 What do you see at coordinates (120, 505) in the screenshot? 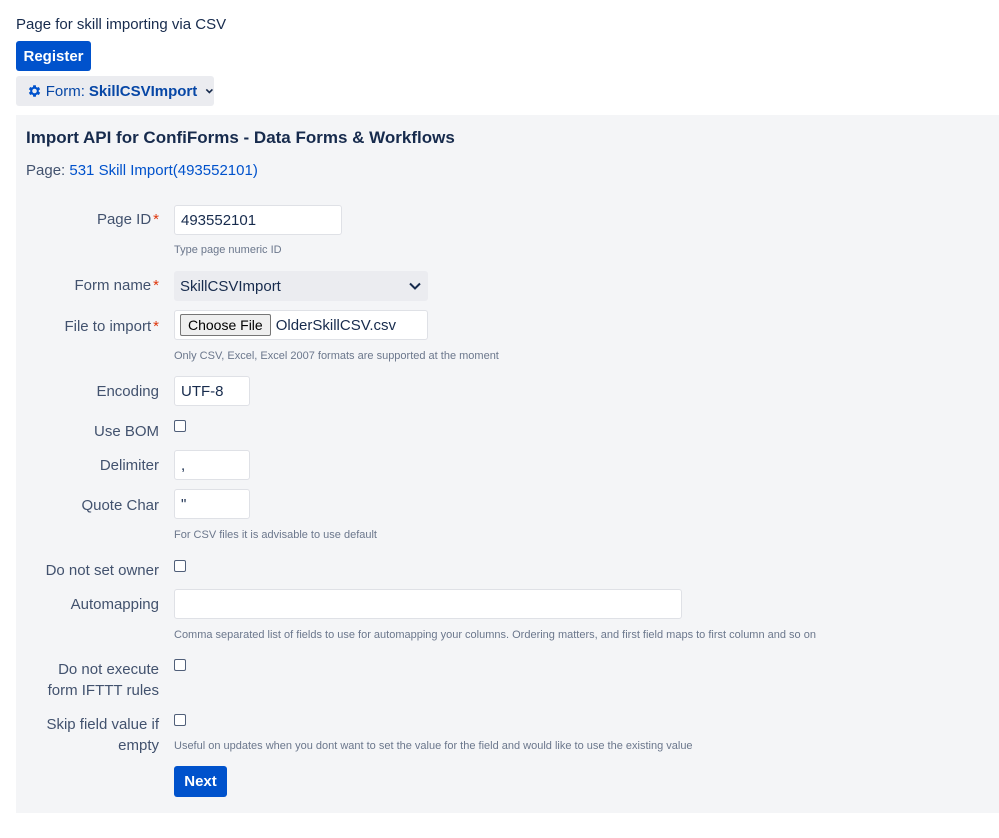
I see `quote-char-label: Quote Char` at bounding box center [120, 505].